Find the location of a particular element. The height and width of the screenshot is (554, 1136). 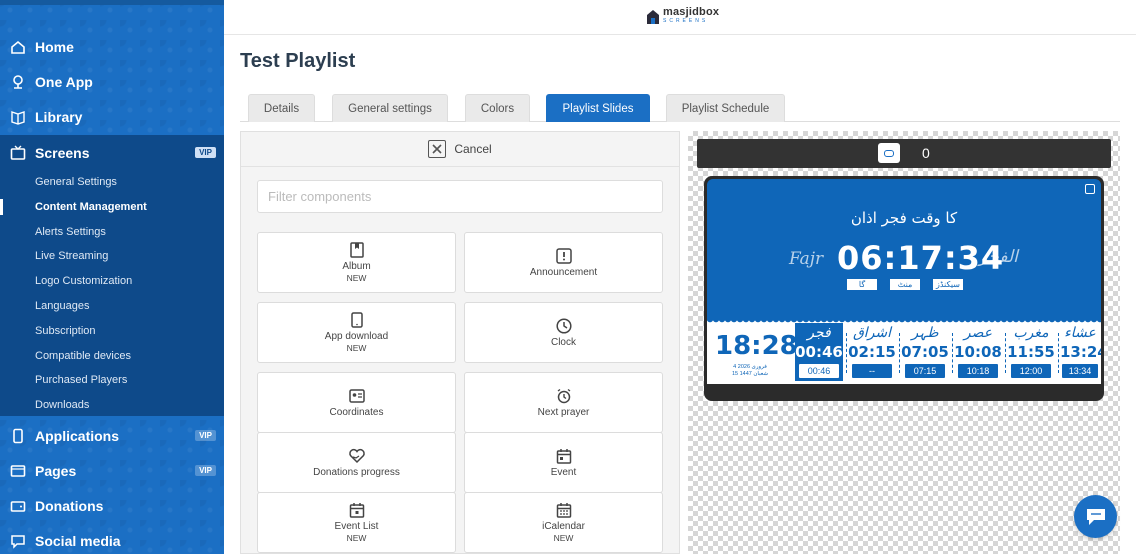

nav-applications-label: Applications is located at coordinates (77, 435).